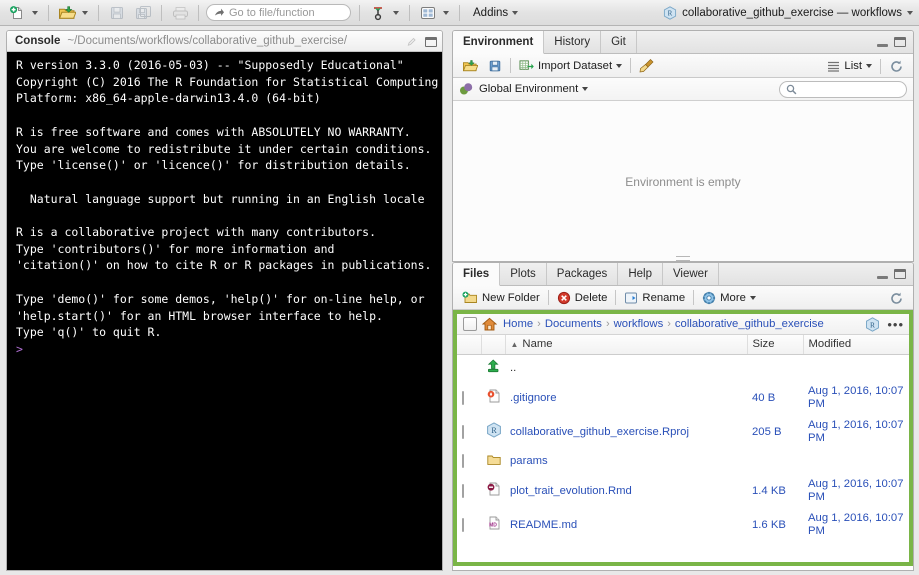 This screenshot has width=919, height=575. I want to click on file-name: plot_trait_evolution.Rmd, so click(571, 491).